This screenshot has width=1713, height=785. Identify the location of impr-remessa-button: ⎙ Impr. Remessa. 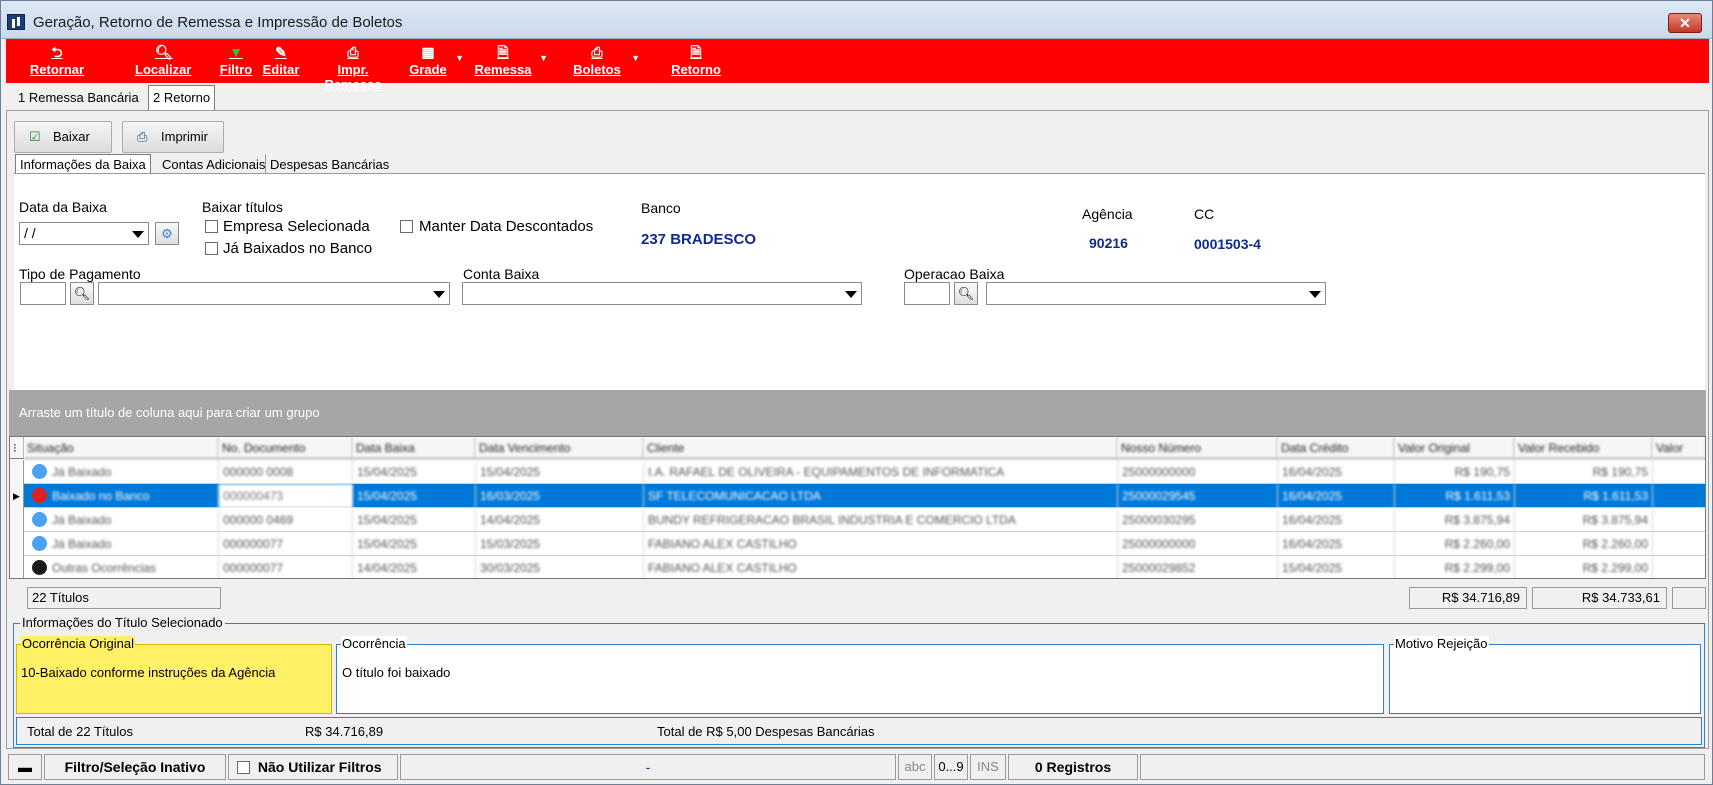
(353, 66).